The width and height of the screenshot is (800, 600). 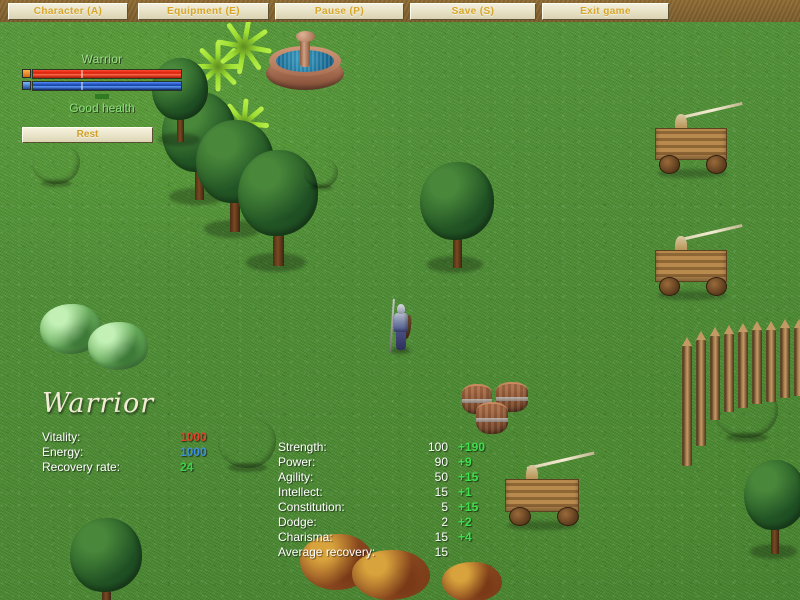 I want to click on health-bar-track, so click(x=107, y=73).